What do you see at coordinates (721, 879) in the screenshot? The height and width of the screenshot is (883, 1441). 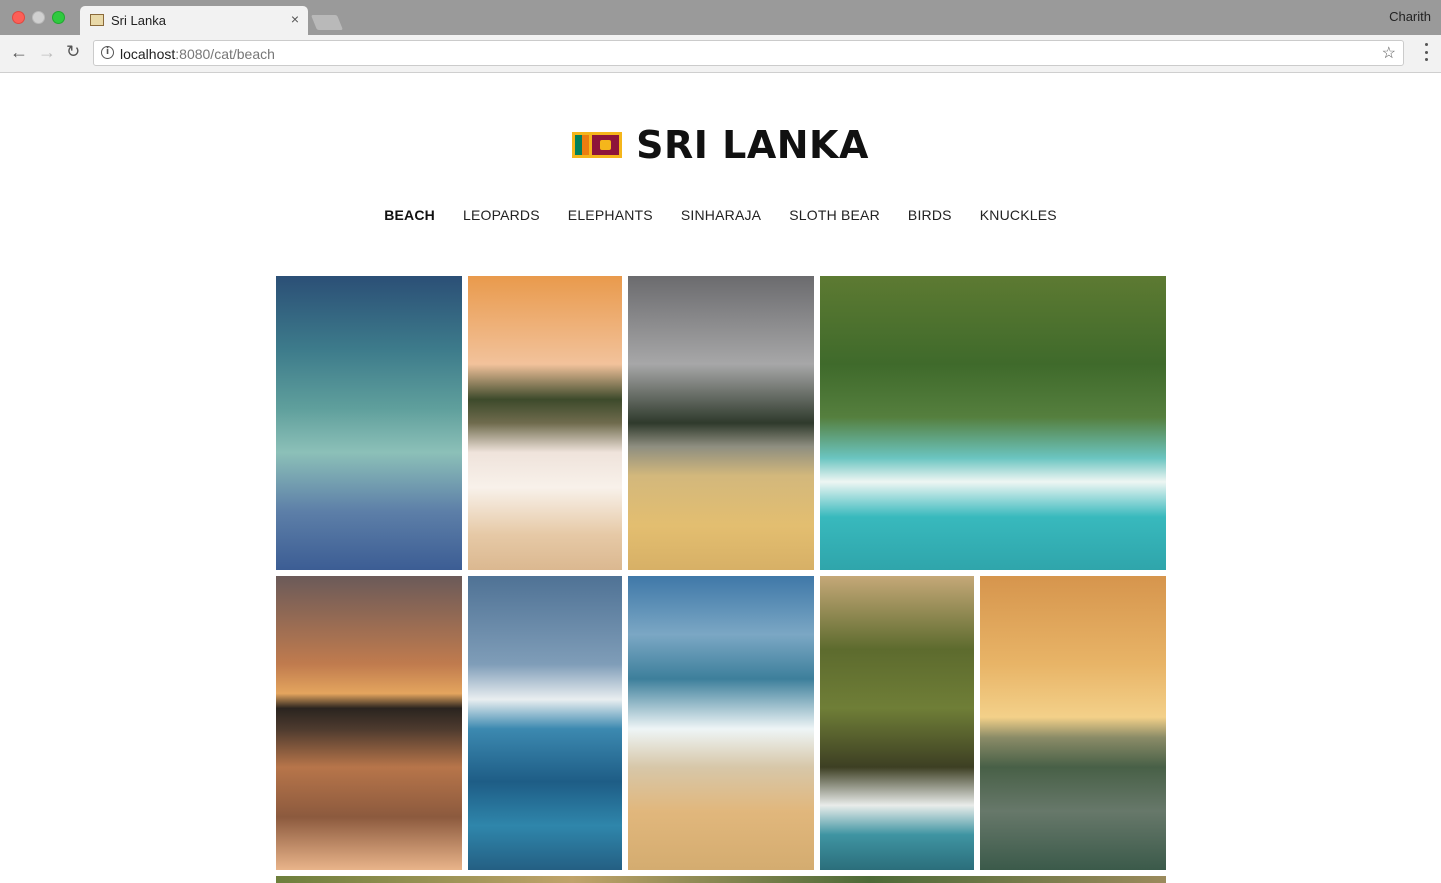 I see `palm-row-photo` at bounding box center [721, 879].